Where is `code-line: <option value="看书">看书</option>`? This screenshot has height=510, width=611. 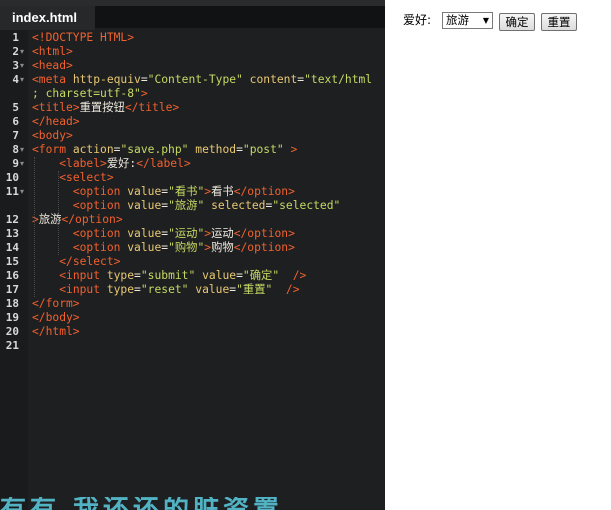 code-line: <option value="看书">看书</option> is located at coordinates (163, 192).